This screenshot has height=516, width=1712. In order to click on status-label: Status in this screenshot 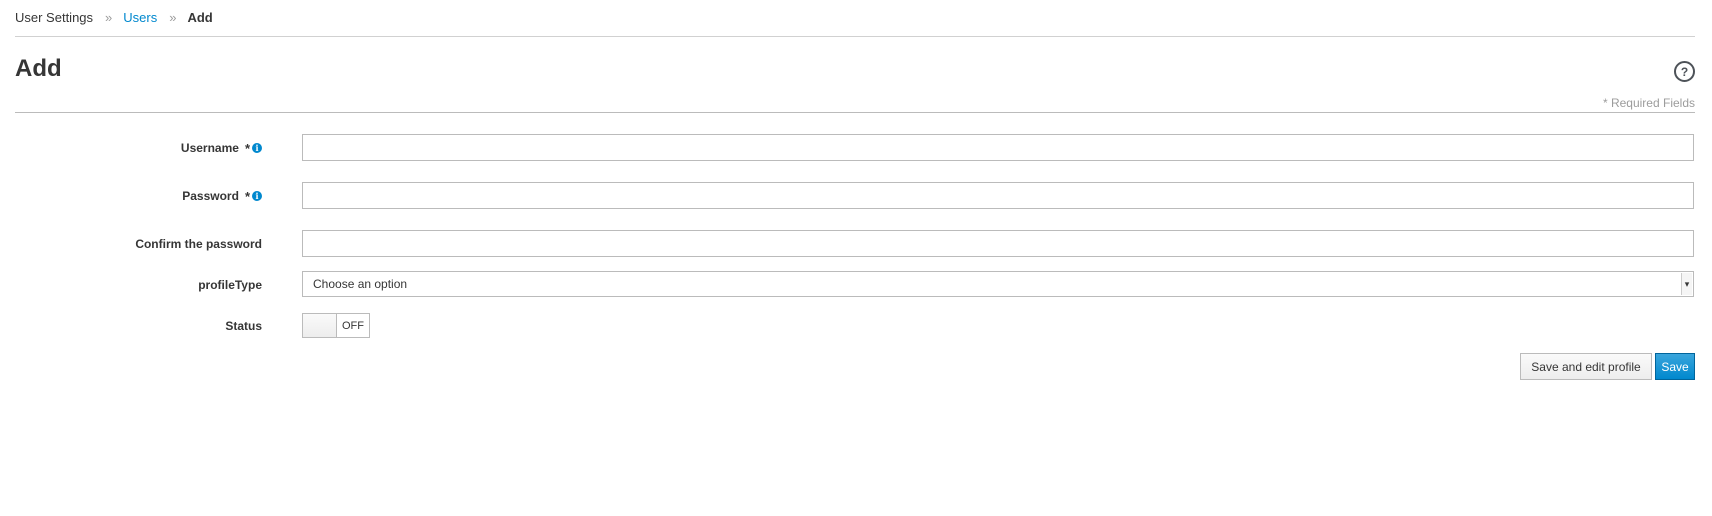, I will do `click(243, 325)`.